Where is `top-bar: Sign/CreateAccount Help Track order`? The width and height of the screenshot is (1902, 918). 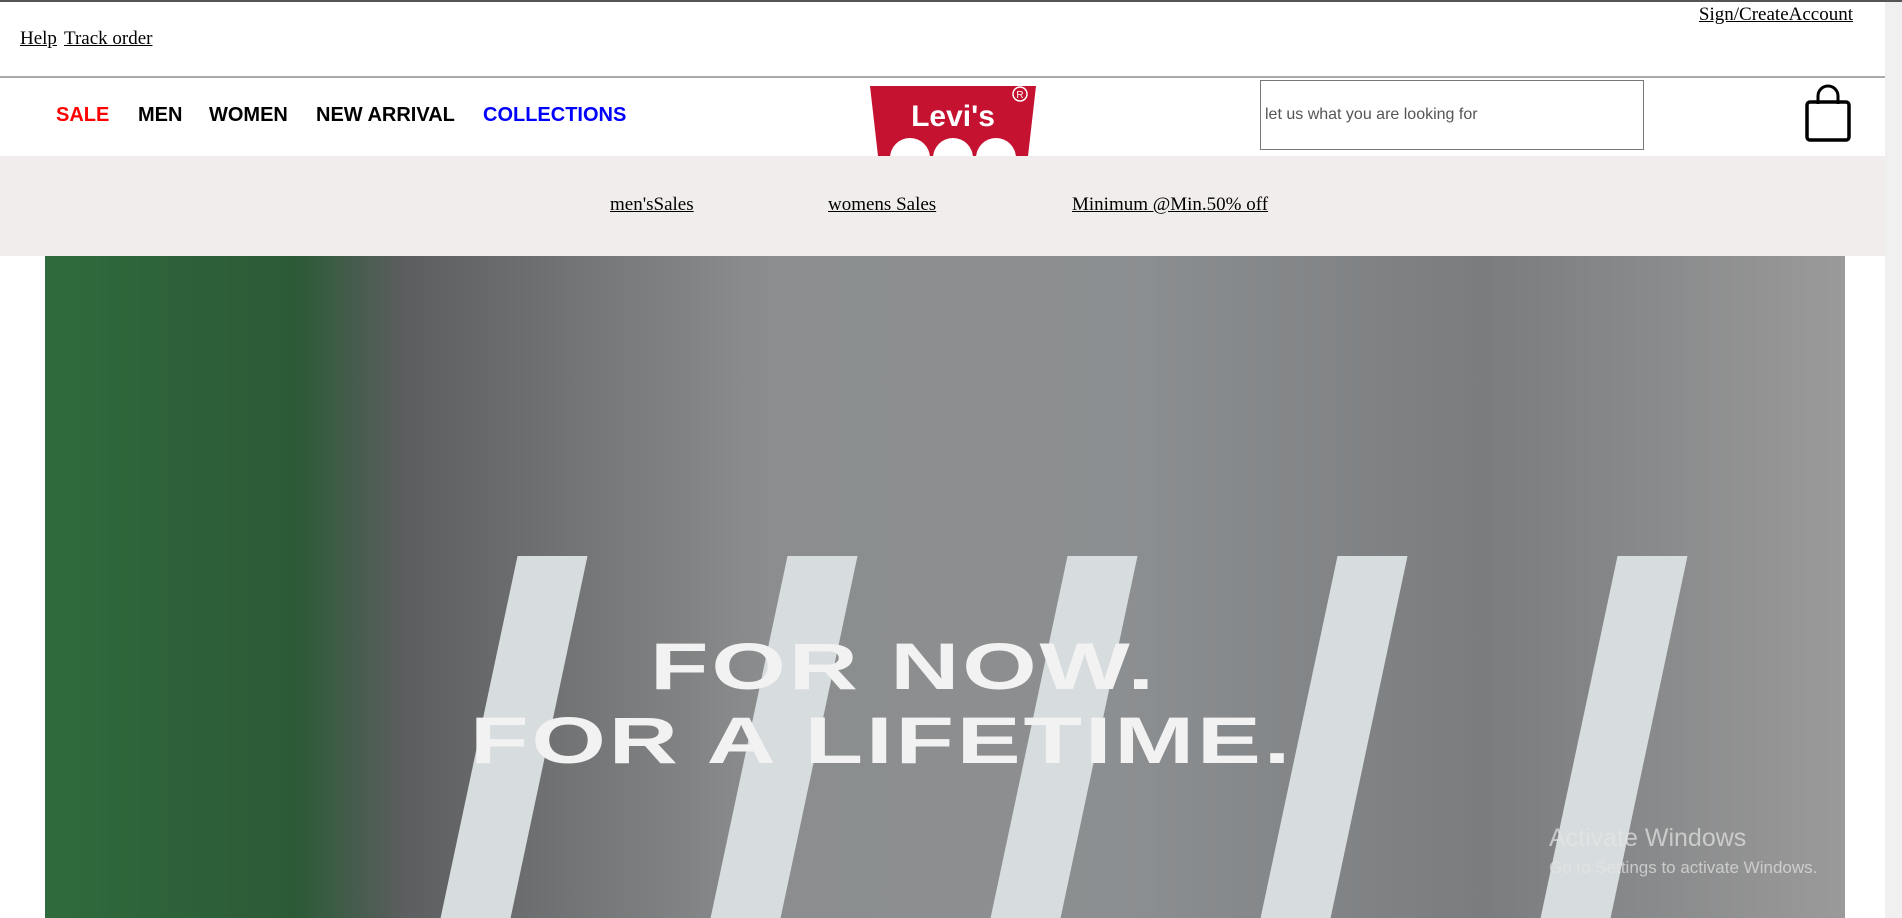
top-bar: Sign/CreateAccount Help Track order is located at coordinates (942, 40).